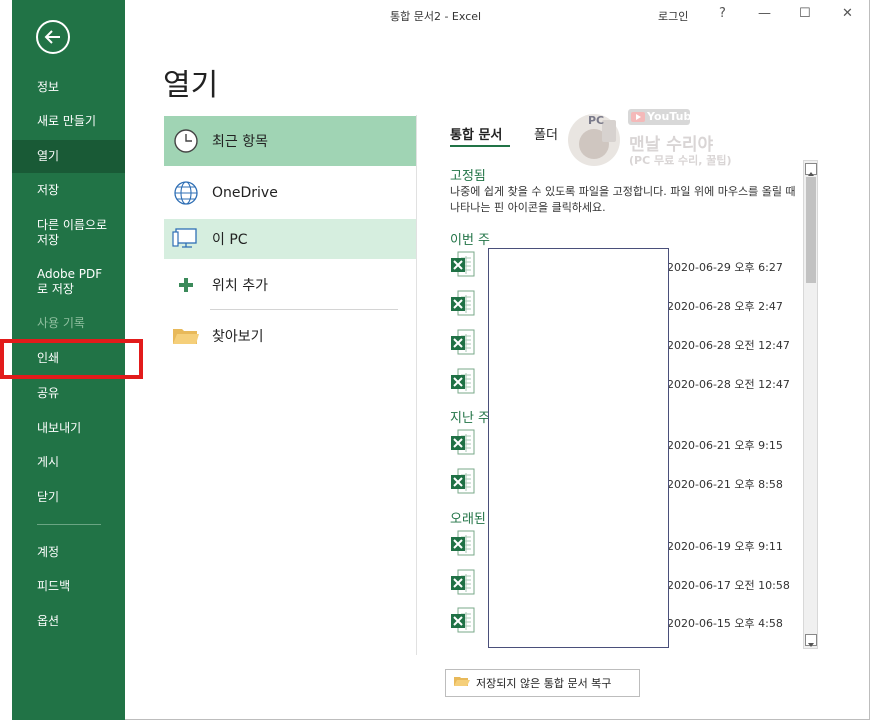  Describe the element at coordinates (546, 133) in the screenshot. I see `tab-folders: 폴더` at that location.